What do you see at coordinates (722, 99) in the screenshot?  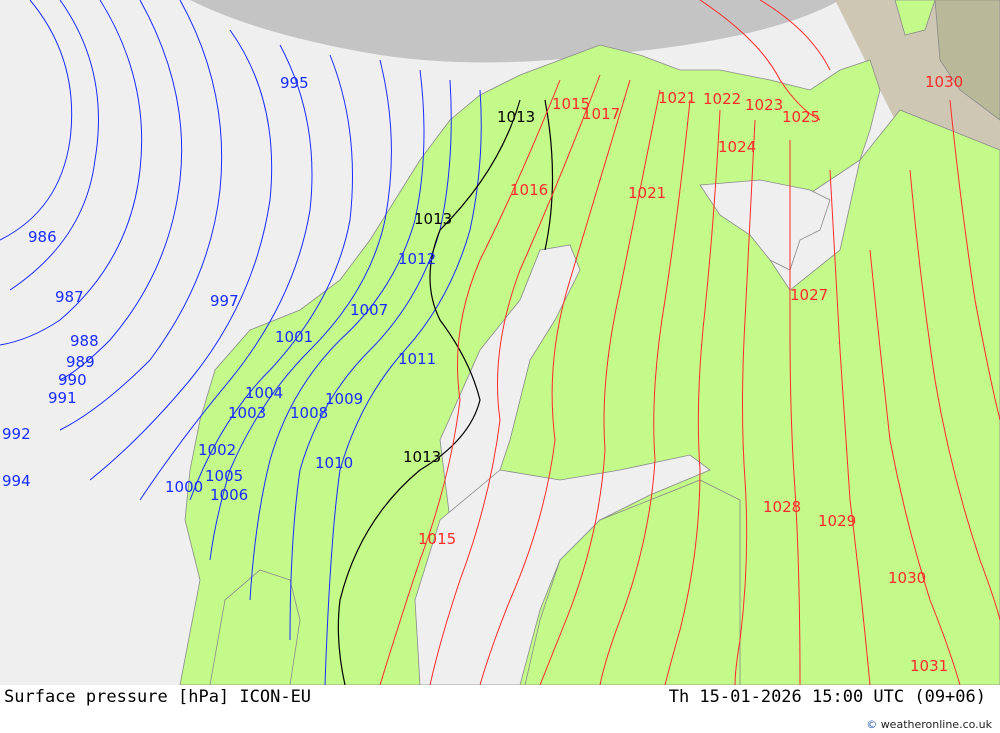 I see `isobar-label: 1022` at bounding box center [722, 99].